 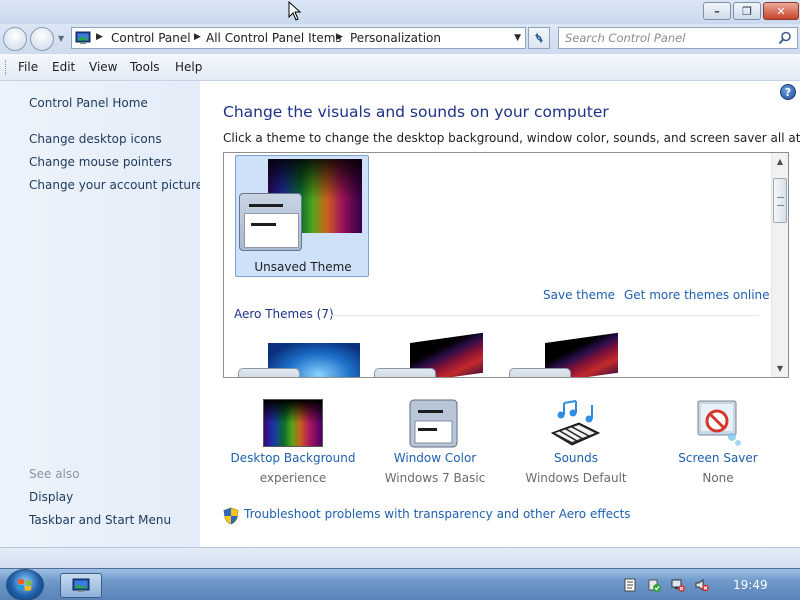 I want to click on minimize-glyph: –, so click(x=717, y=11).